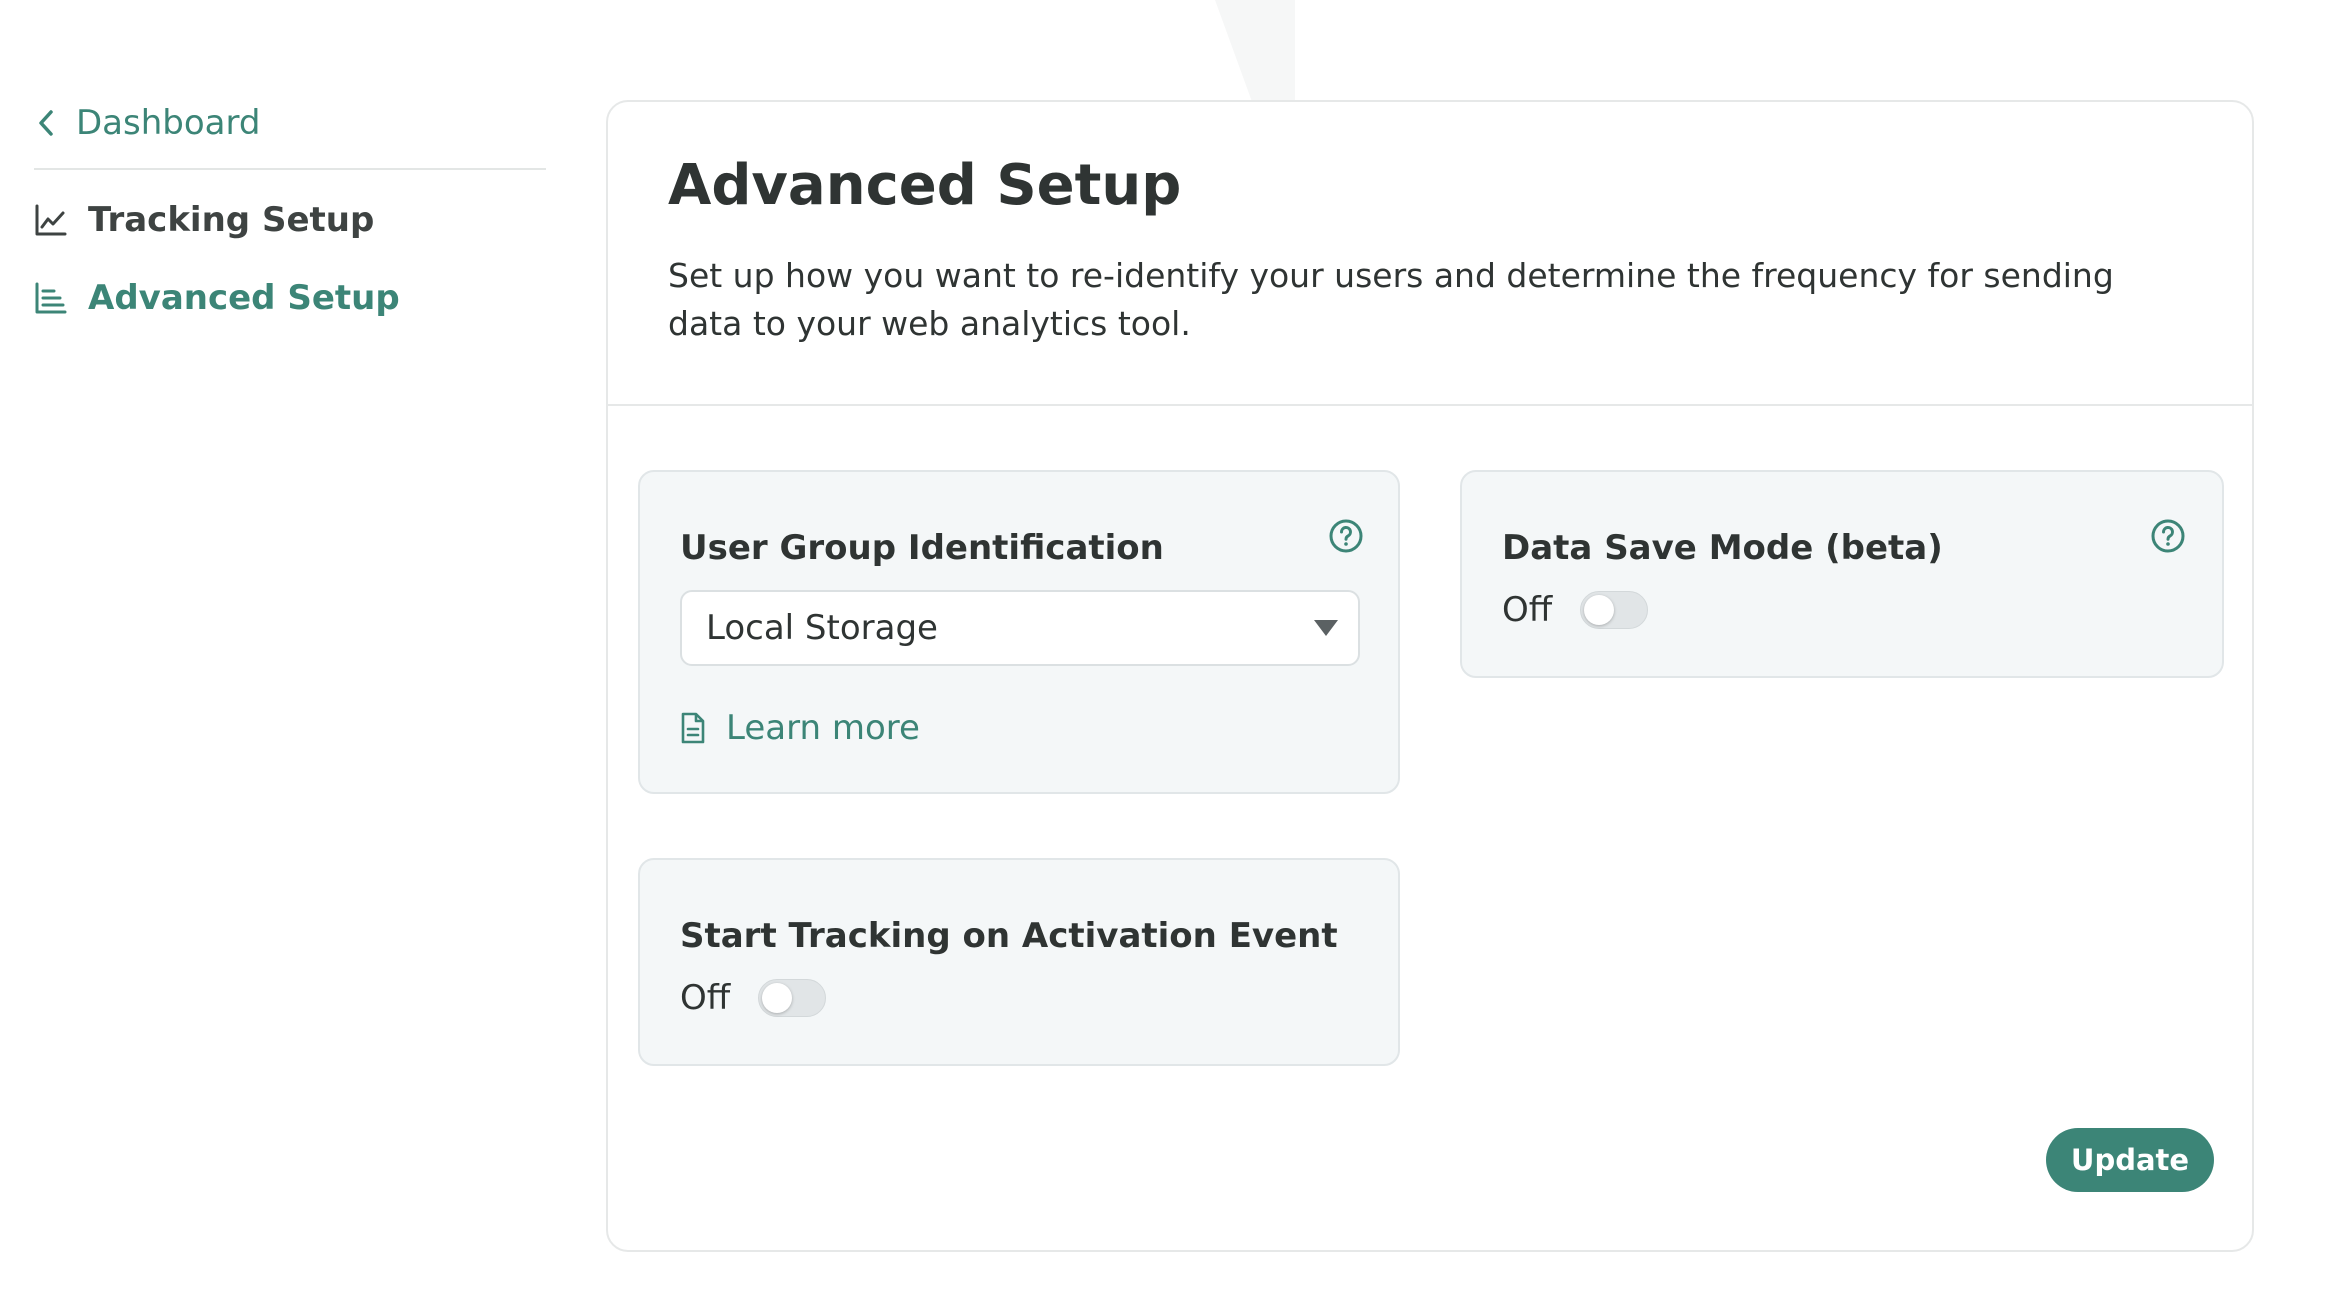 This screenshot has height=1314, width=2344. What do you see at coordinates (46, 123) in the screenshot?
I see `chevron-left-icon` at bounding box center [46, 123].